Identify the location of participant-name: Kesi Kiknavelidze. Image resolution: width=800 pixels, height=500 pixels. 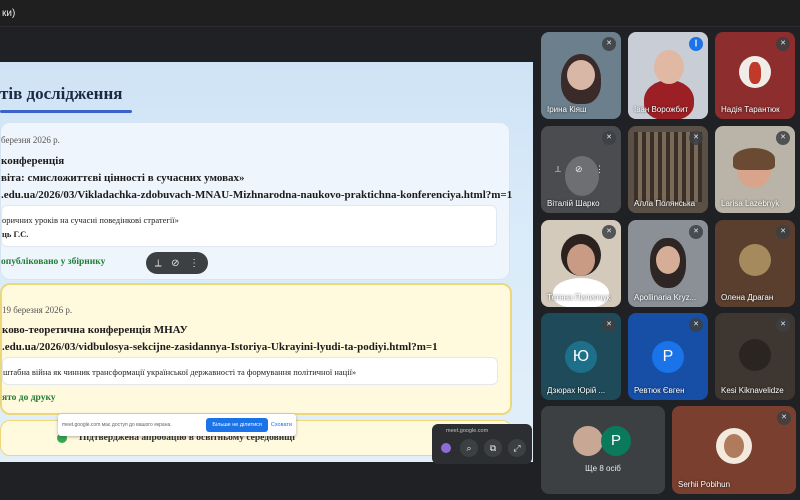
(752, 390).